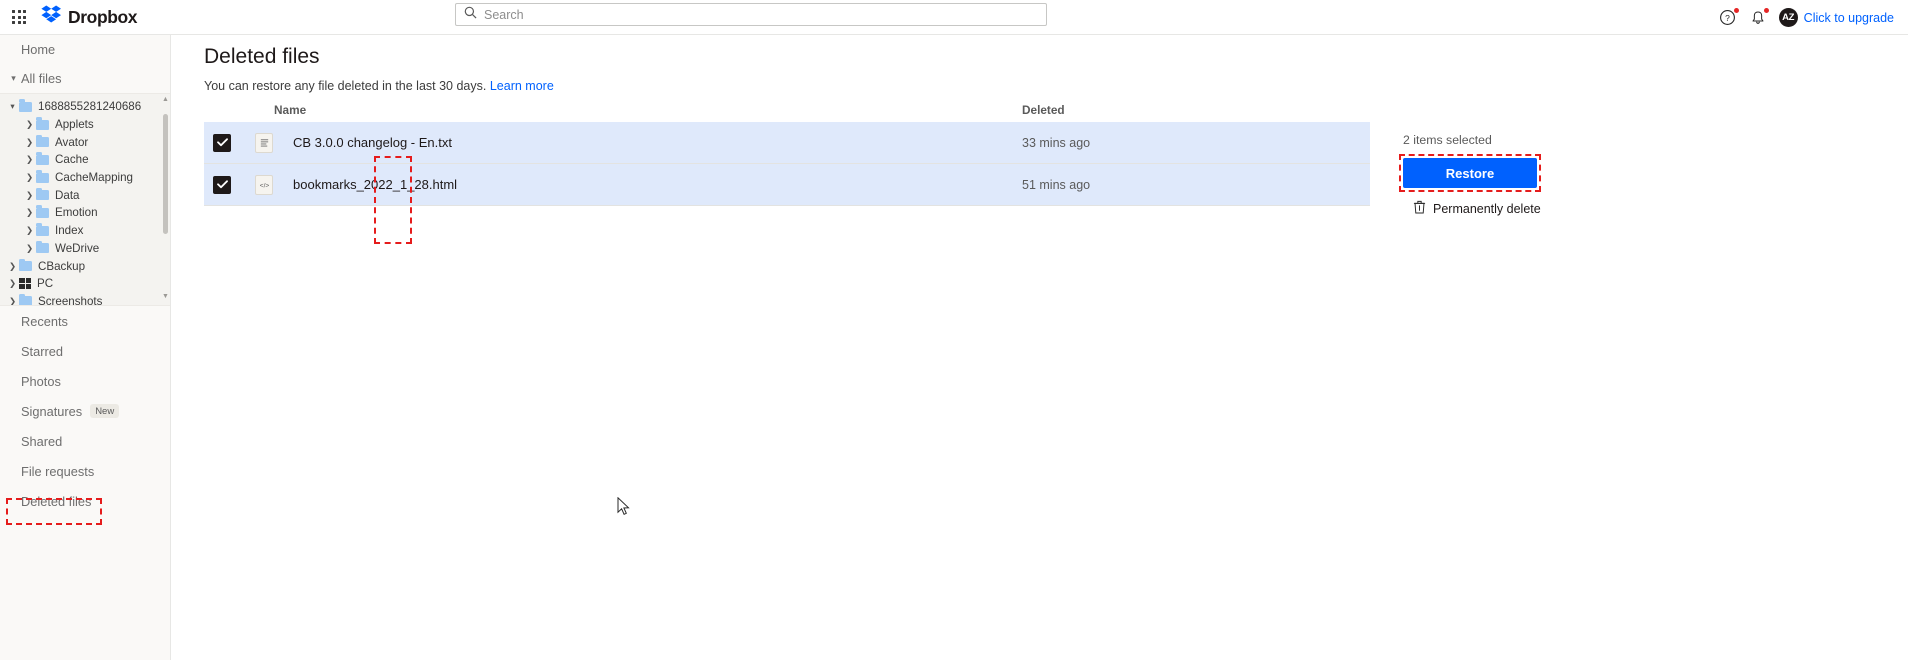 The height and width of the screenshot is (660, 1908). I want to click on grid-apps-icon, so click(19, 17).